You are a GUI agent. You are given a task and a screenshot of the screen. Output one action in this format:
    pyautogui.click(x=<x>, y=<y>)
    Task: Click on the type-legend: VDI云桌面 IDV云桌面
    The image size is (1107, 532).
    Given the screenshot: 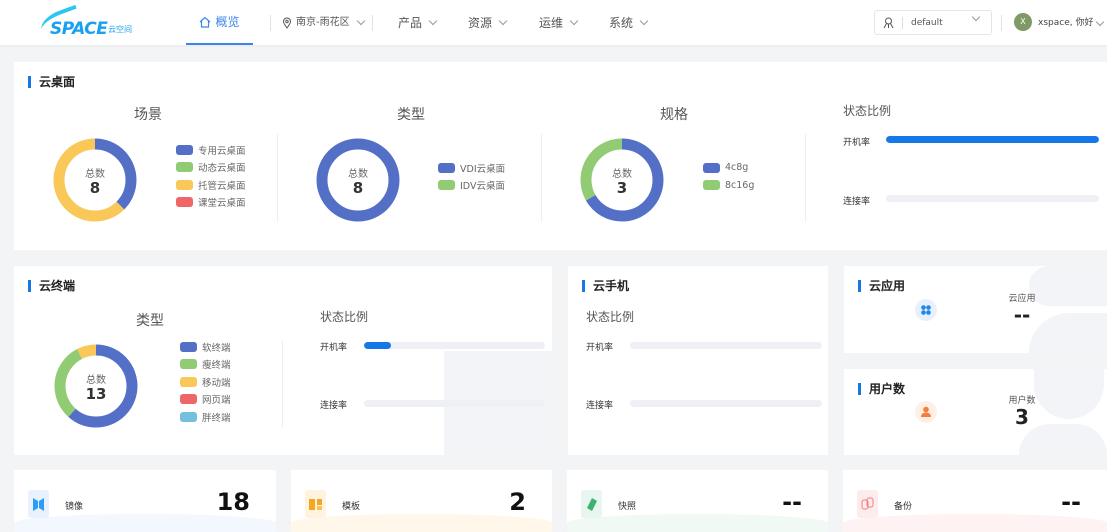 What is the action you would take?
    pyautogui.click(x=471, y=176)
    